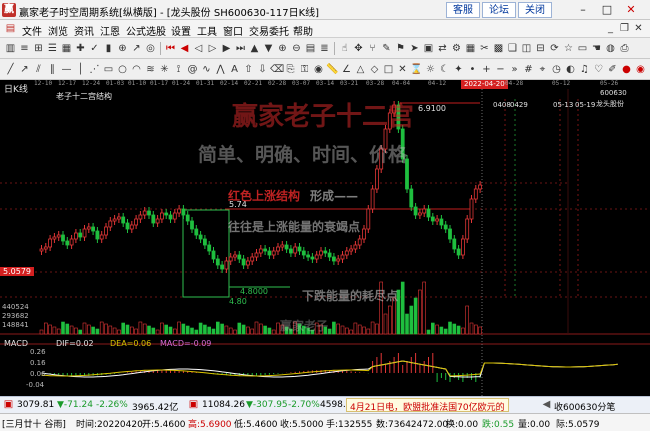 This screenshot has height=431, width=650. What do you see at coordinates (248, 69) in the screenshot?
I see `up-arrow-icon: ⇧` at bounding box center [248, 69].